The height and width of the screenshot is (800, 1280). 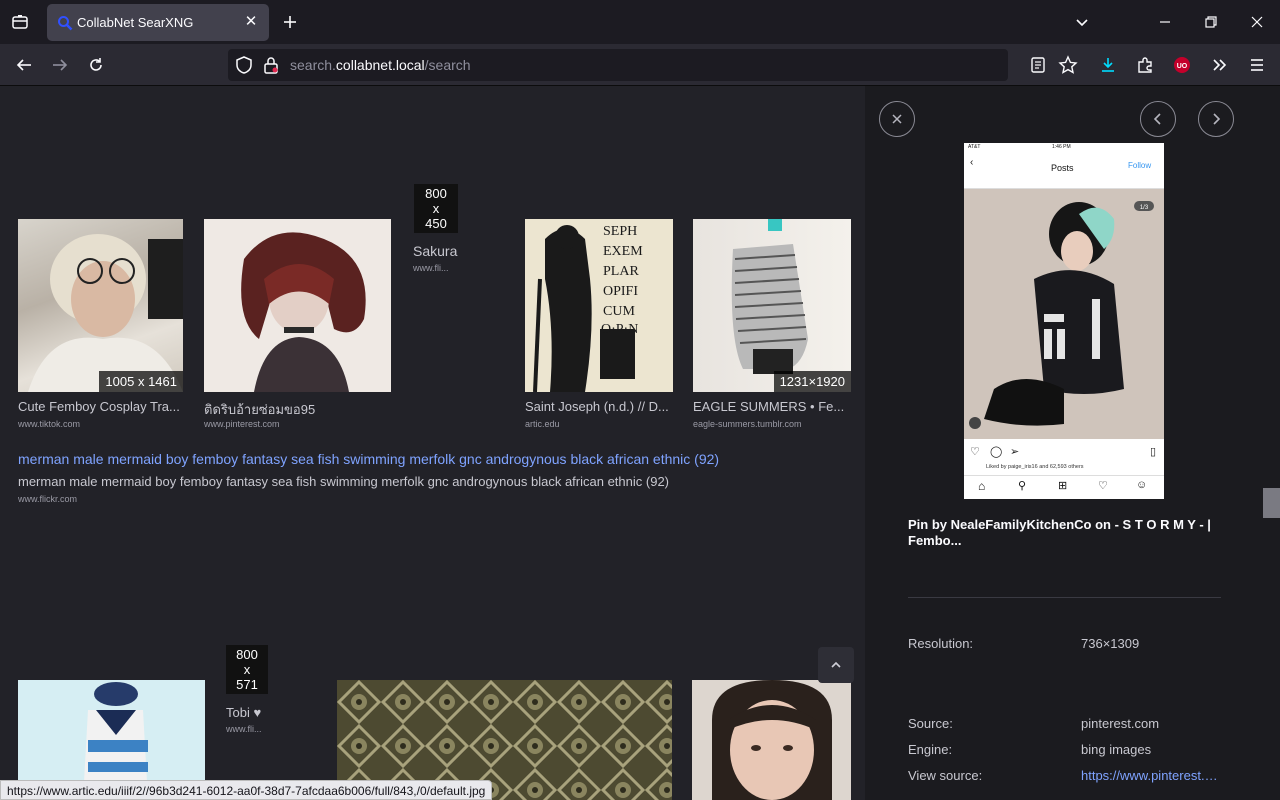 I want to click on back-chevron-icon: ‹, so click(x=972, y=162).